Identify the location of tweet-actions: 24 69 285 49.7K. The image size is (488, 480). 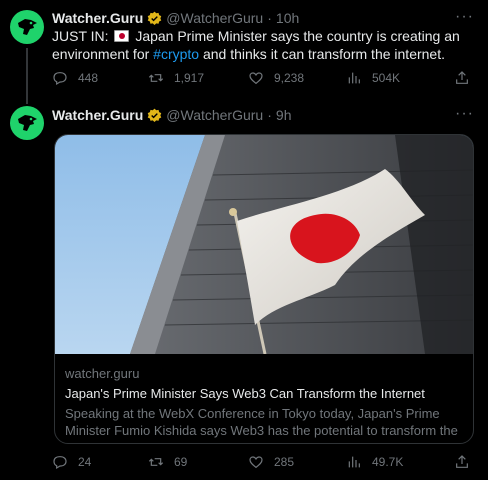
(262, 464).